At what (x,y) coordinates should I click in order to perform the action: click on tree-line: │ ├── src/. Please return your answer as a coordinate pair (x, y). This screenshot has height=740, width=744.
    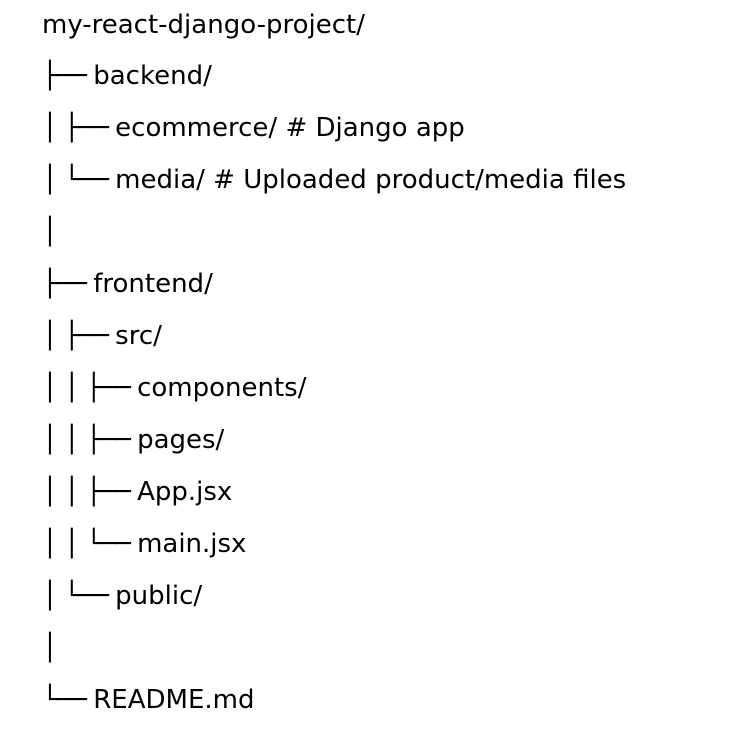
    Looking at the image, I should click on (334, 336).